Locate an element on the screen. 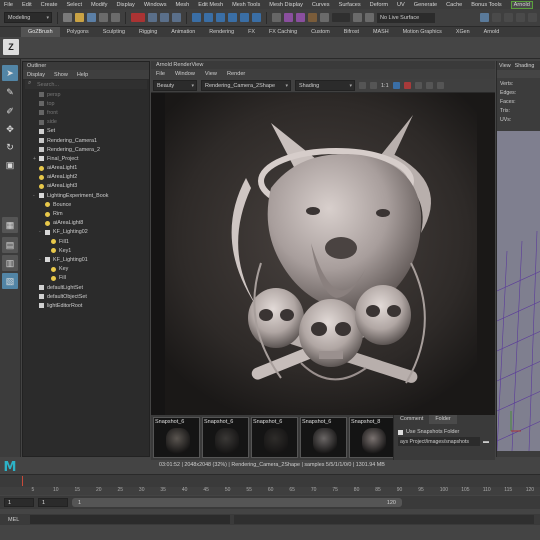 The image size is (540, 540). time-slider-track is located at coordinates (270, 481).